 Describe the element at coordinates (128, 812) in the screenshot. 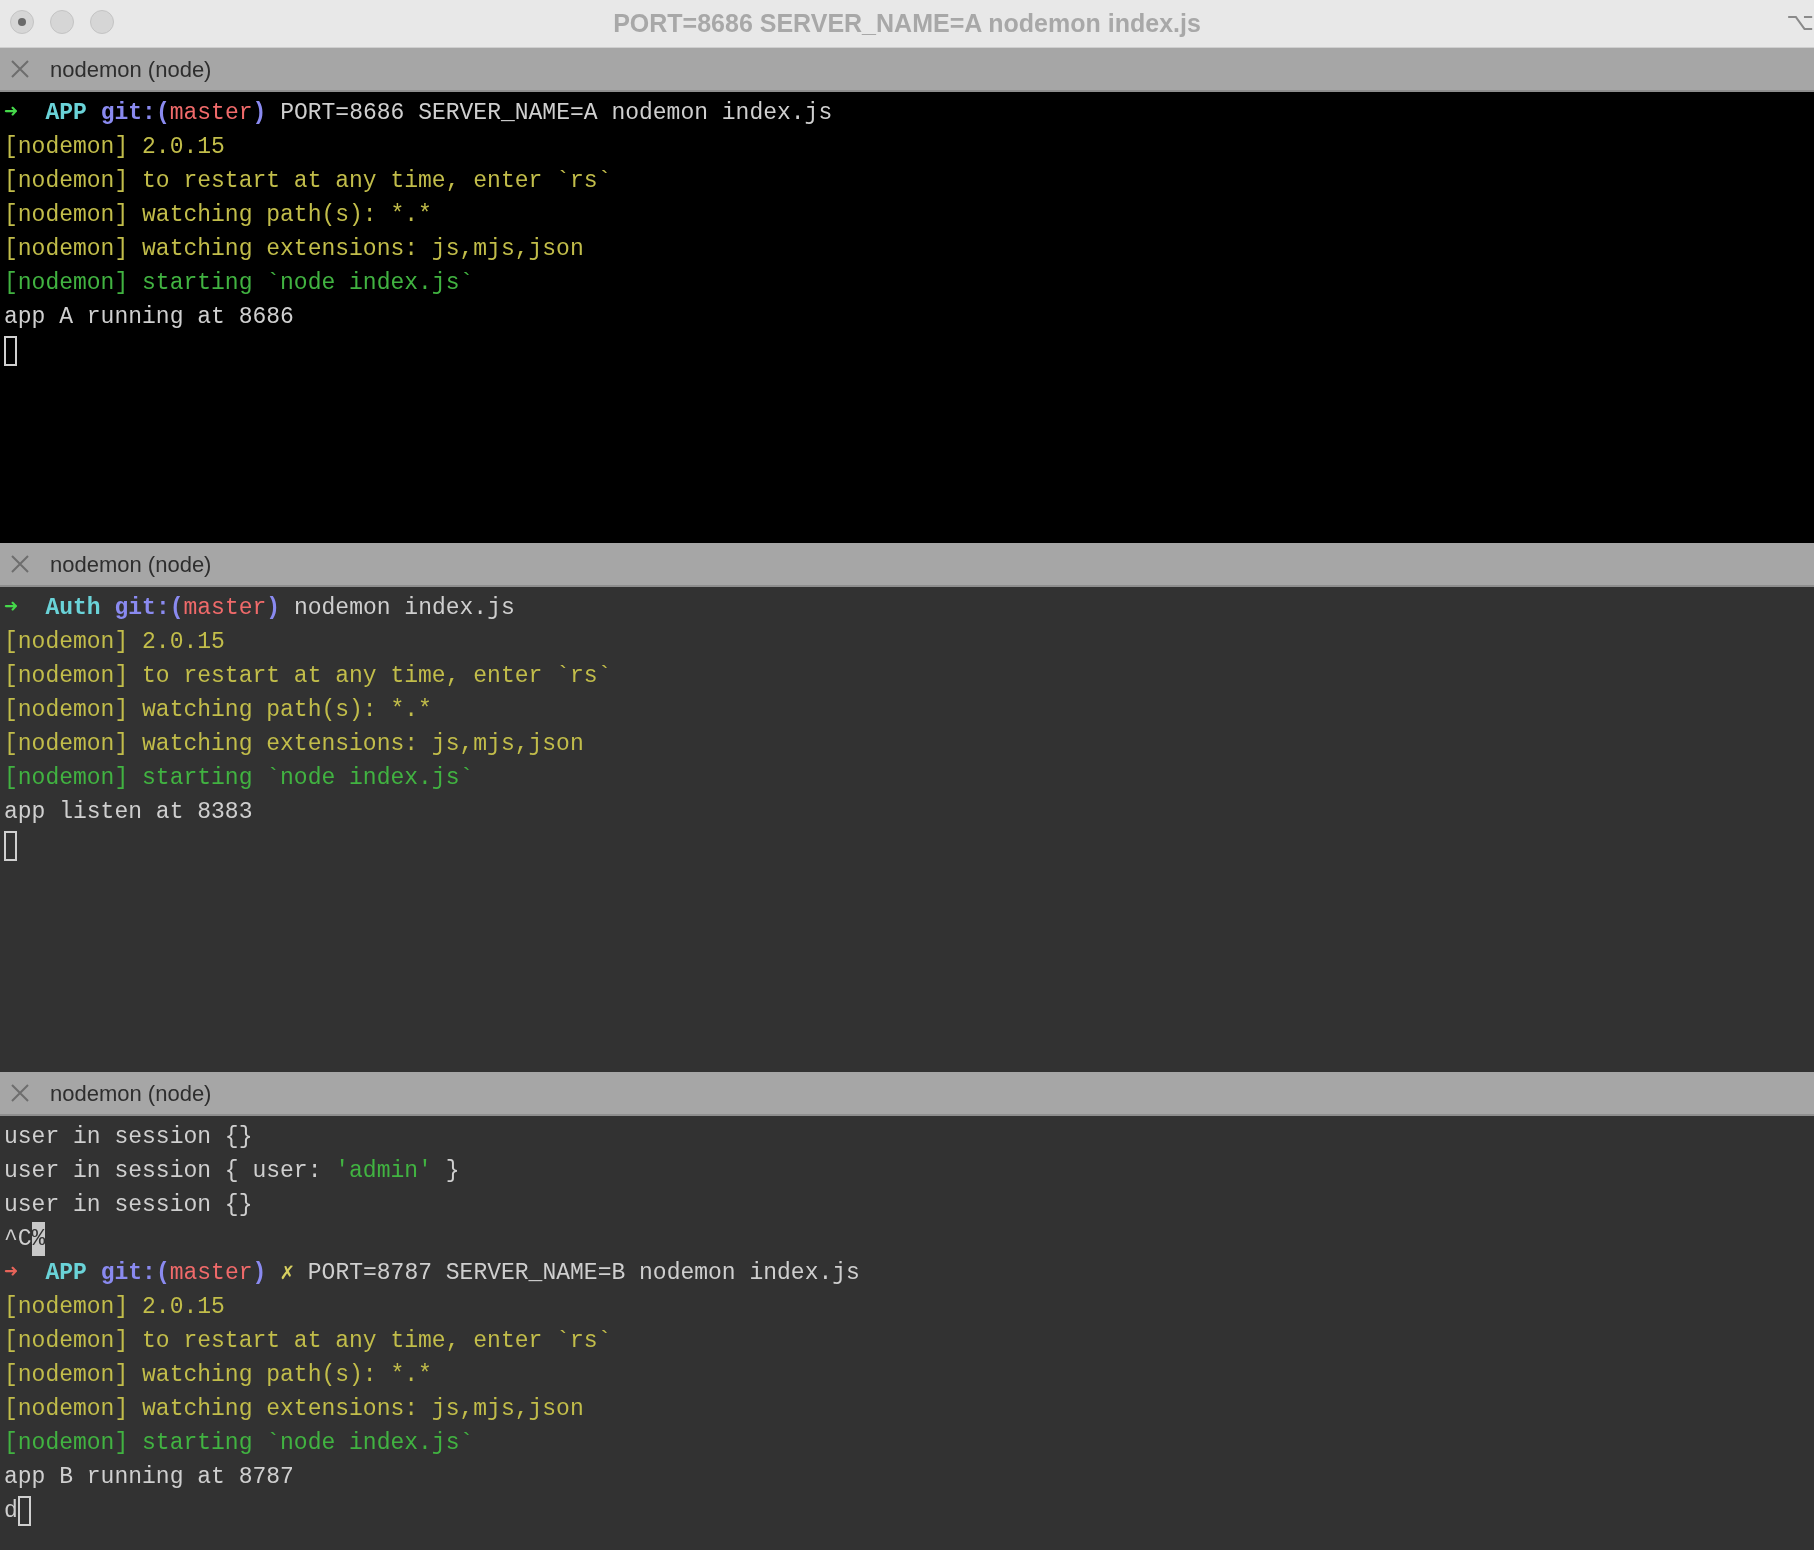

I see `terminal-text: app listen at 8383` at that location.